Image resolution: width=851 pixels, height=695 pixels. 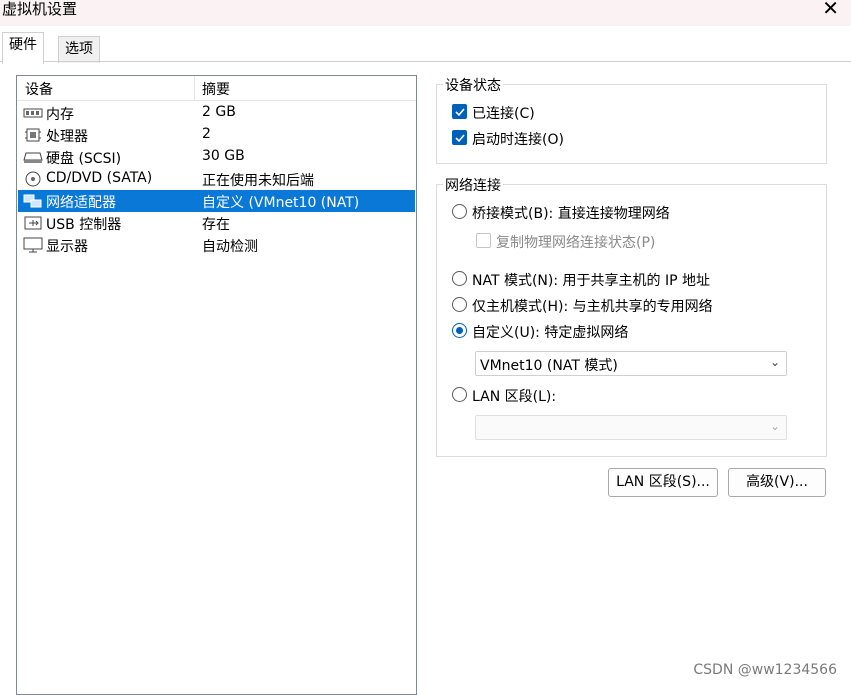 I want to click on display-icon, so click(x=33, y=245).